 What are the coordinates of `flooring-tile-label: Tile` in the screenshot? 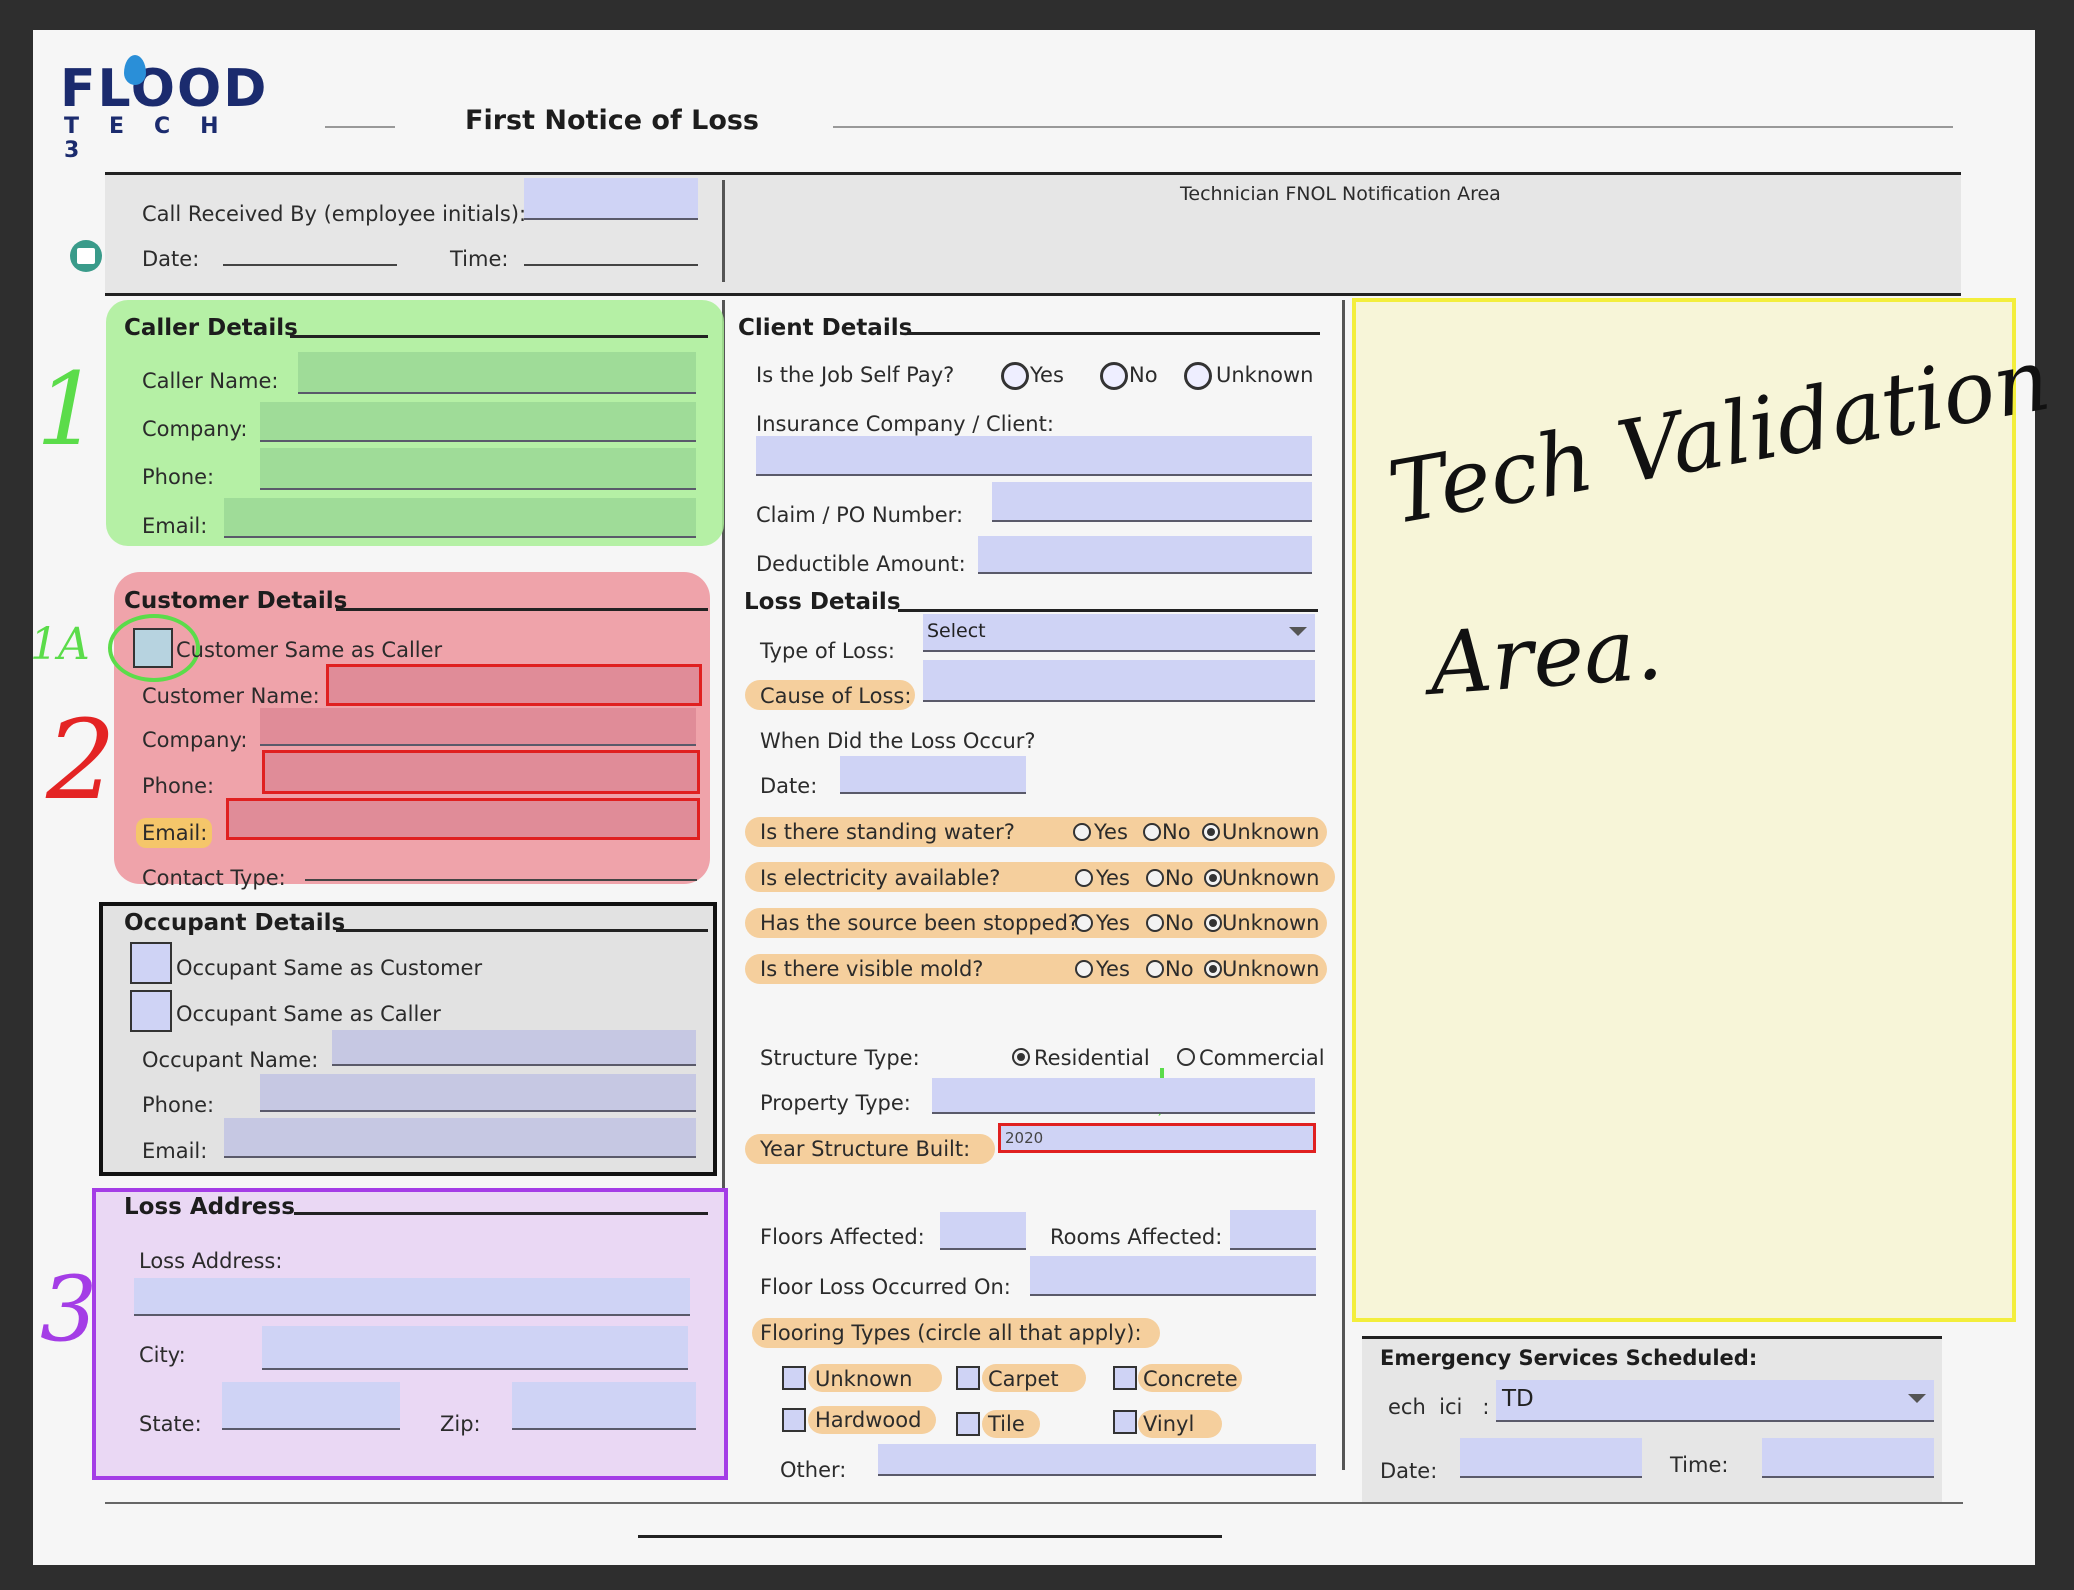 It's located at (1006, 1424).